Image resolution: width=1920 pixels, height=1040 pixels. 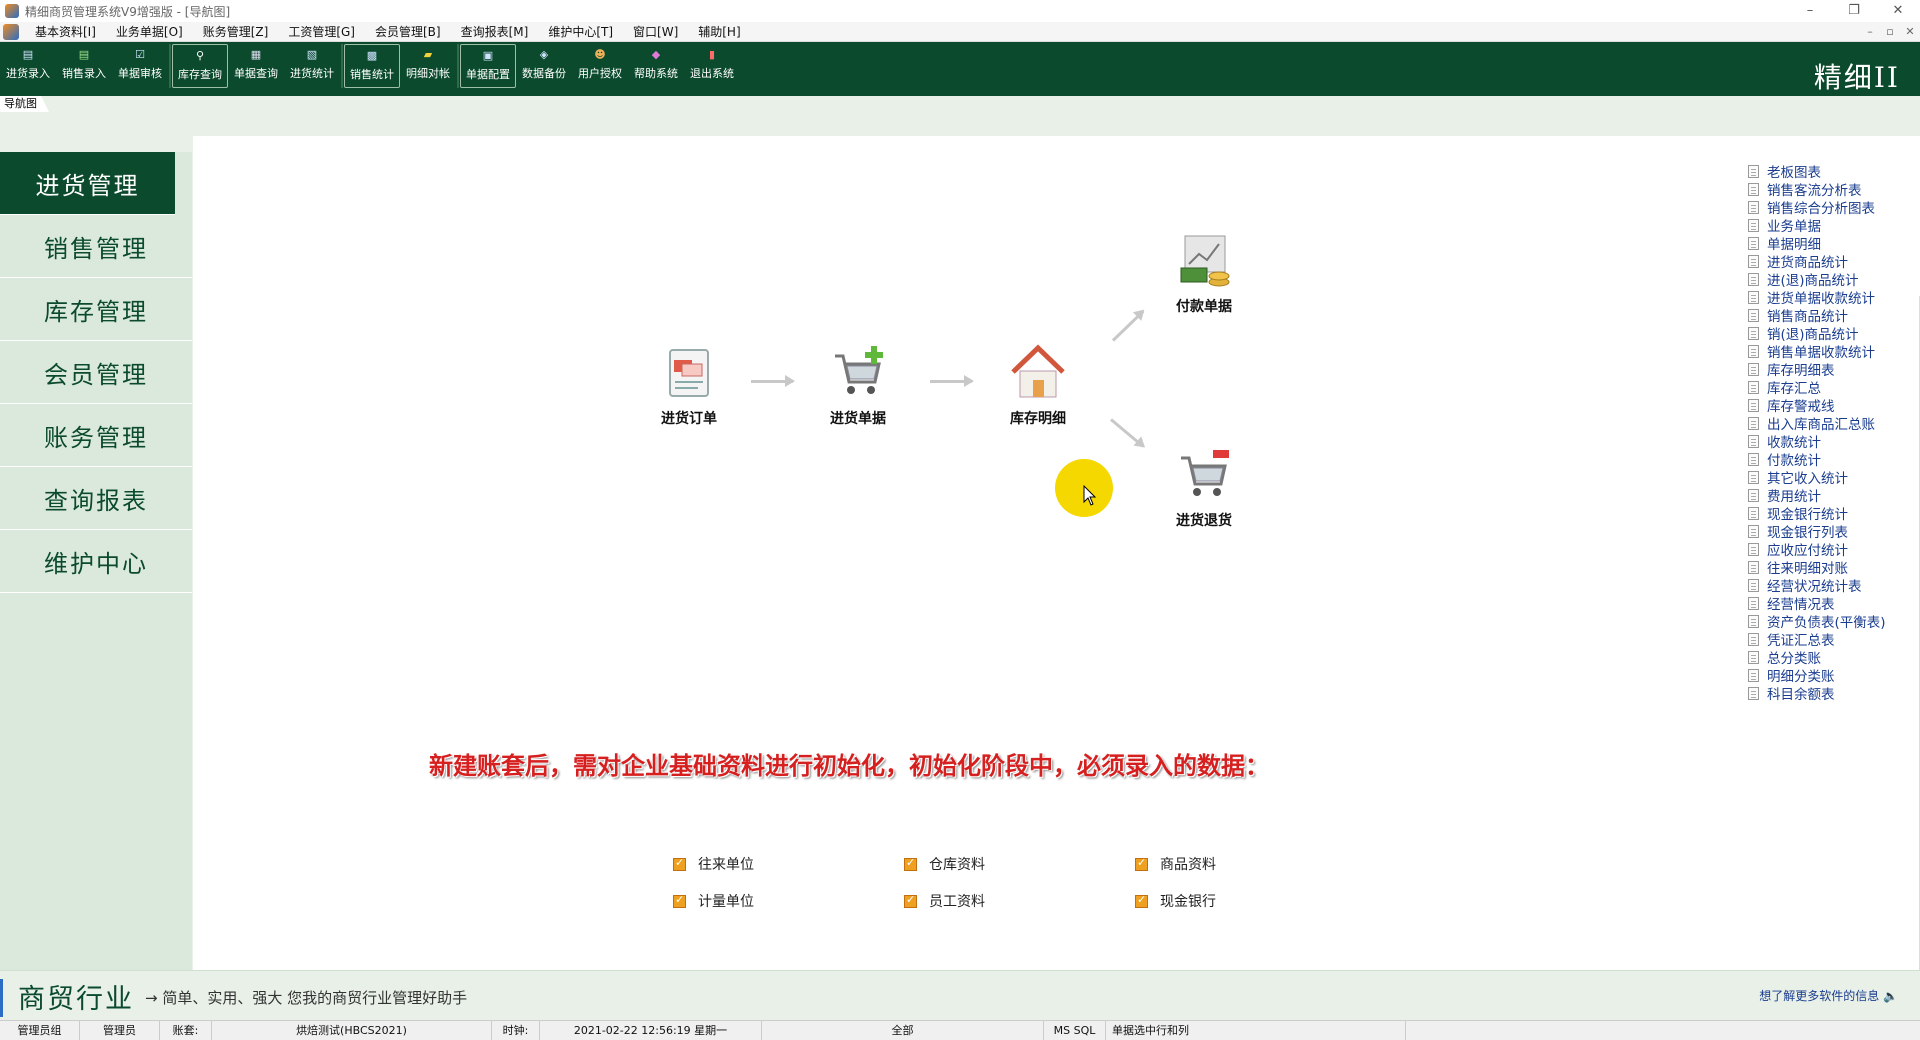 What do you see at coordinates (713, 864) in the screenshot?
I see `required-partners: 往来单位` at bounding box center [713, 864].